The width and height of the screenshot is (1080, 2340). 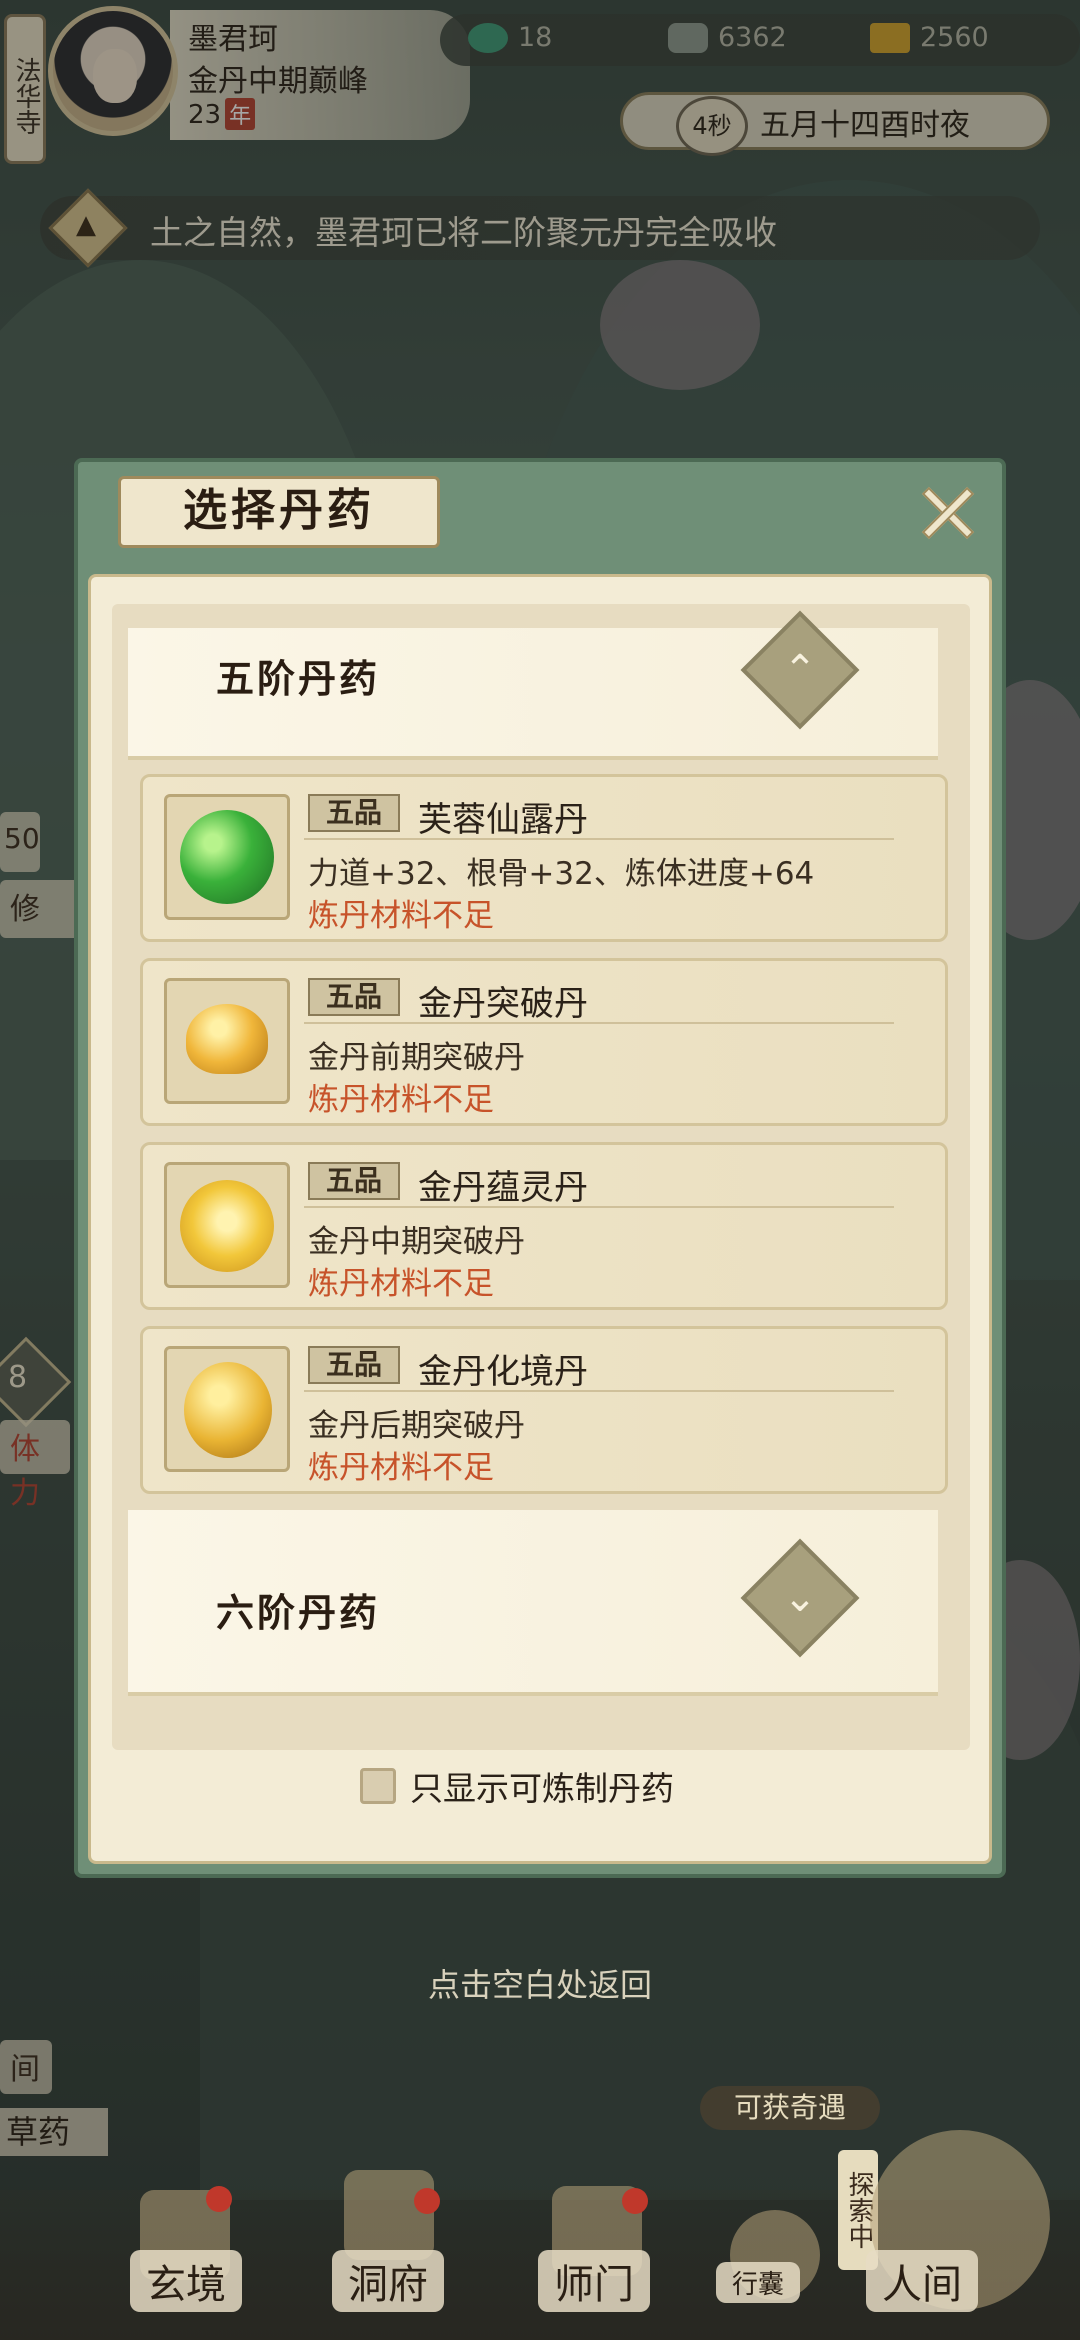 I want to click on pill-effect: 金丹后期突破丹, so click(x=416, y=1426).